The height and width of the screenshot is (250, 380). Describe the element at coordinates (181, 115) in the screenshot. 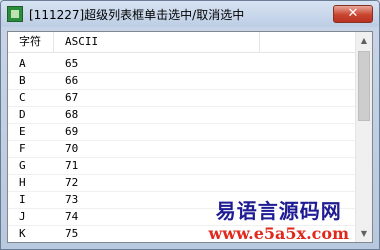

I see `list-row: D 68` at that location.